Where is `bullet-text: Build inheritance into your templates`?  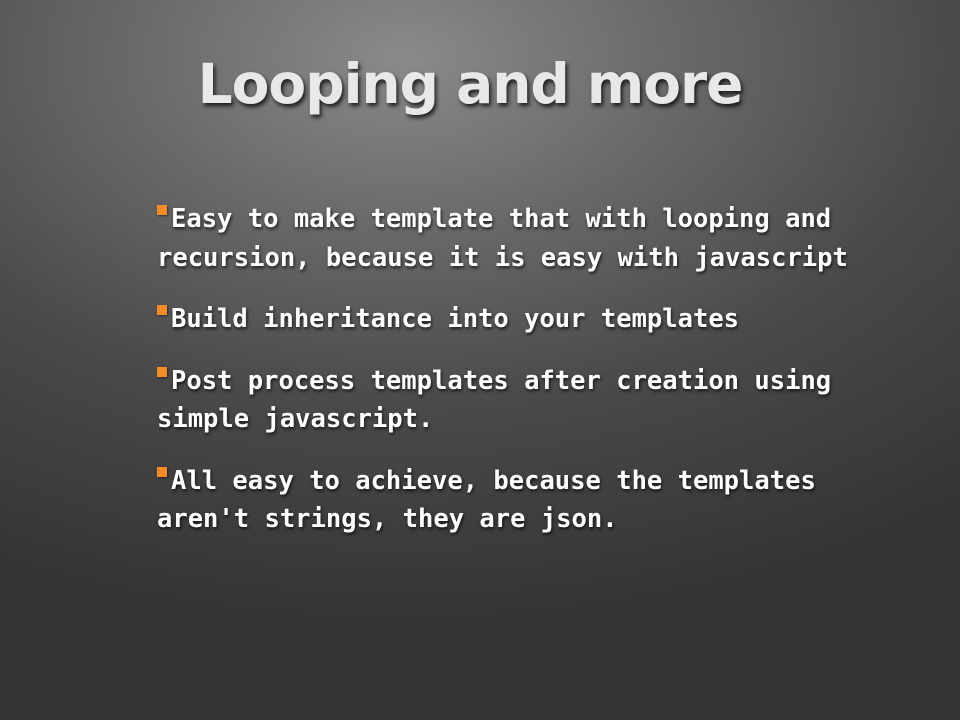
bullet-text: Build inheritance into your templates is located at coordinates (455, 319).